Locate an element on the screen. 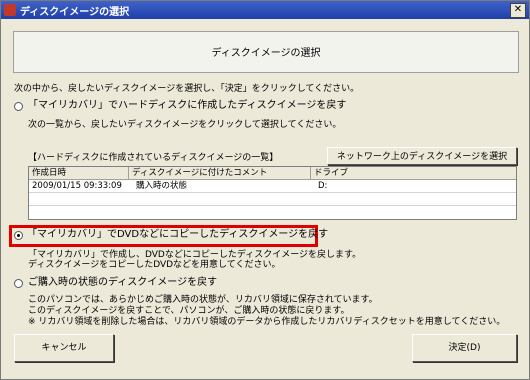 This screenshot has width=530, height=380. list-header: 作成日時 ディスクイメージに付けたコメント ドライブ is located at coordinates (272, 173).